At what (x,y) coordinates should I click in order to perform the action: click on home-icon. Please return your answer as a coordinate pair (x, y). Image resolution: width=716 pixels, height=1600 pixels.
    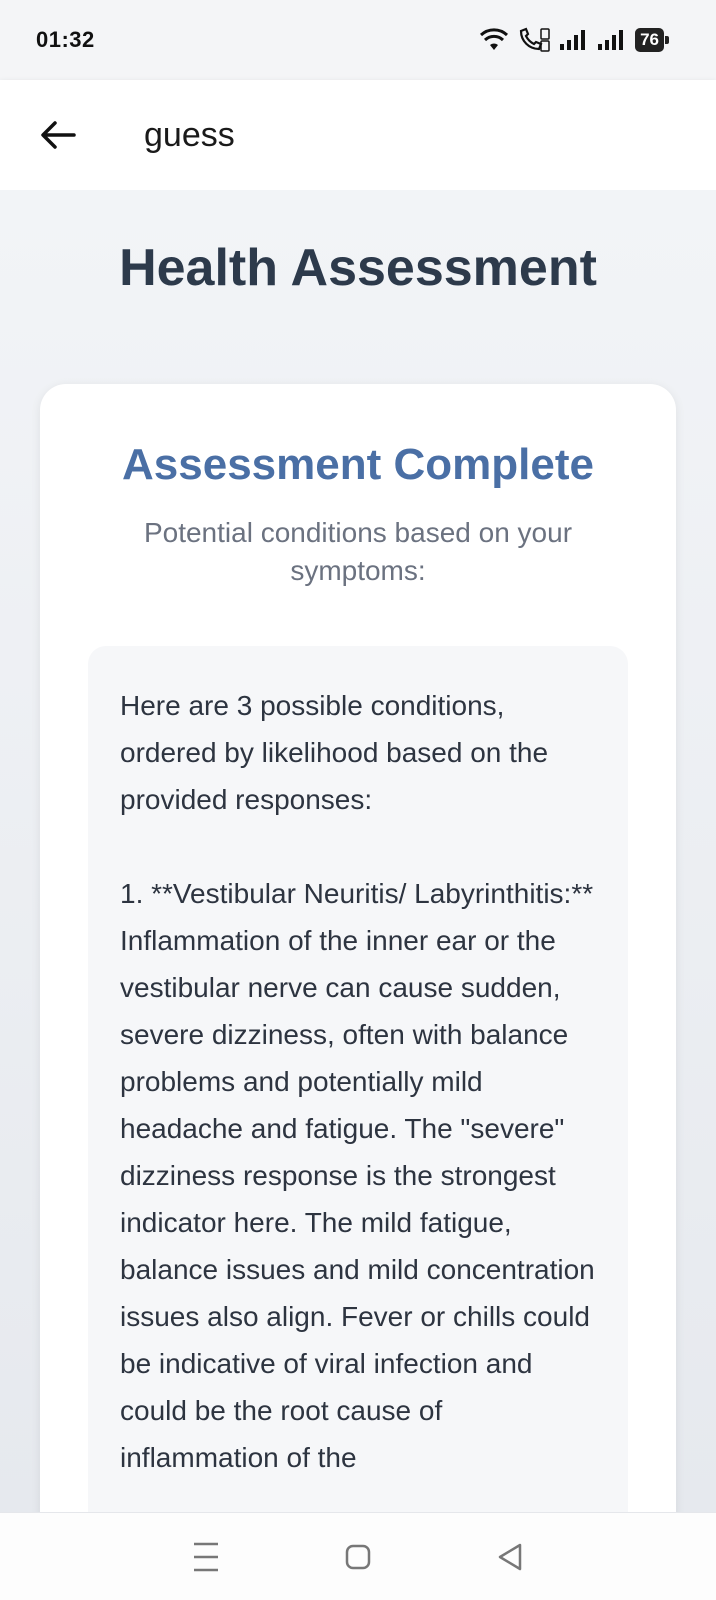
    Looking at the image, I should click on (358, 1556).